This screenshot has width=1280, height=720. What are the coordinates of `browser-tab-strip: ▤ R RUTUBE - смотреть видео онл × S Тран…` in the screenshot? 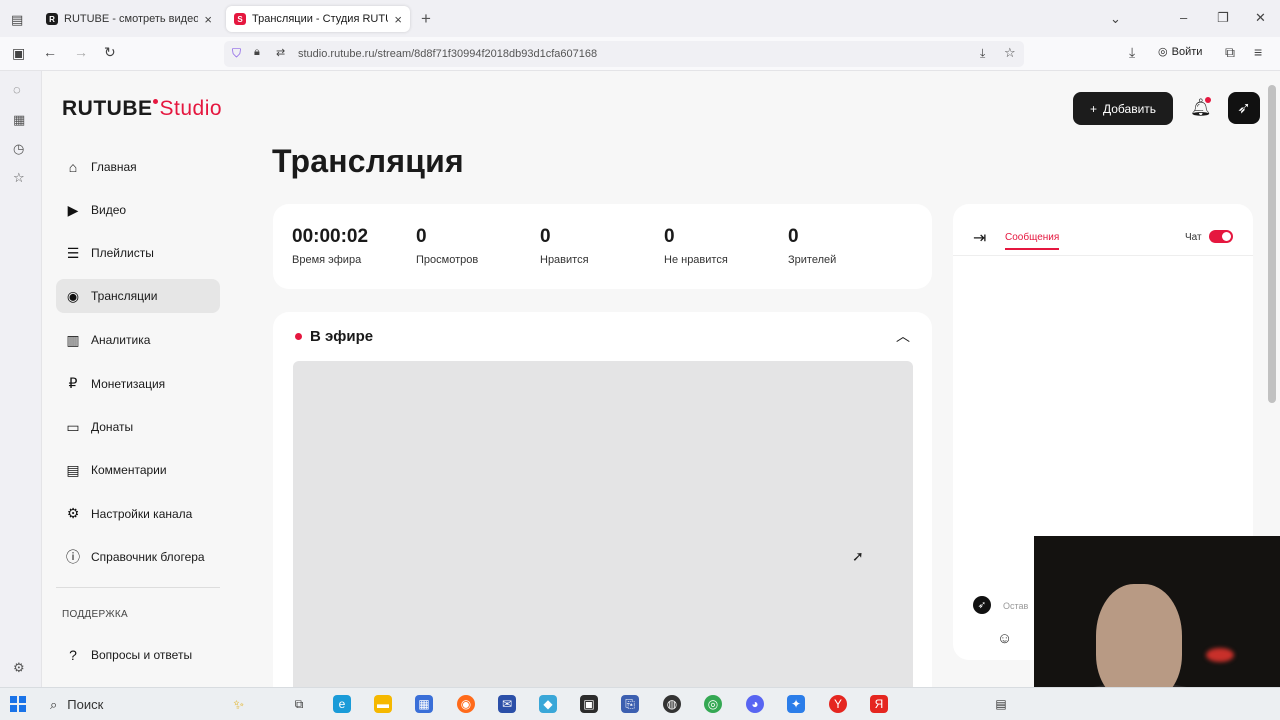 It's located at (640, 18).